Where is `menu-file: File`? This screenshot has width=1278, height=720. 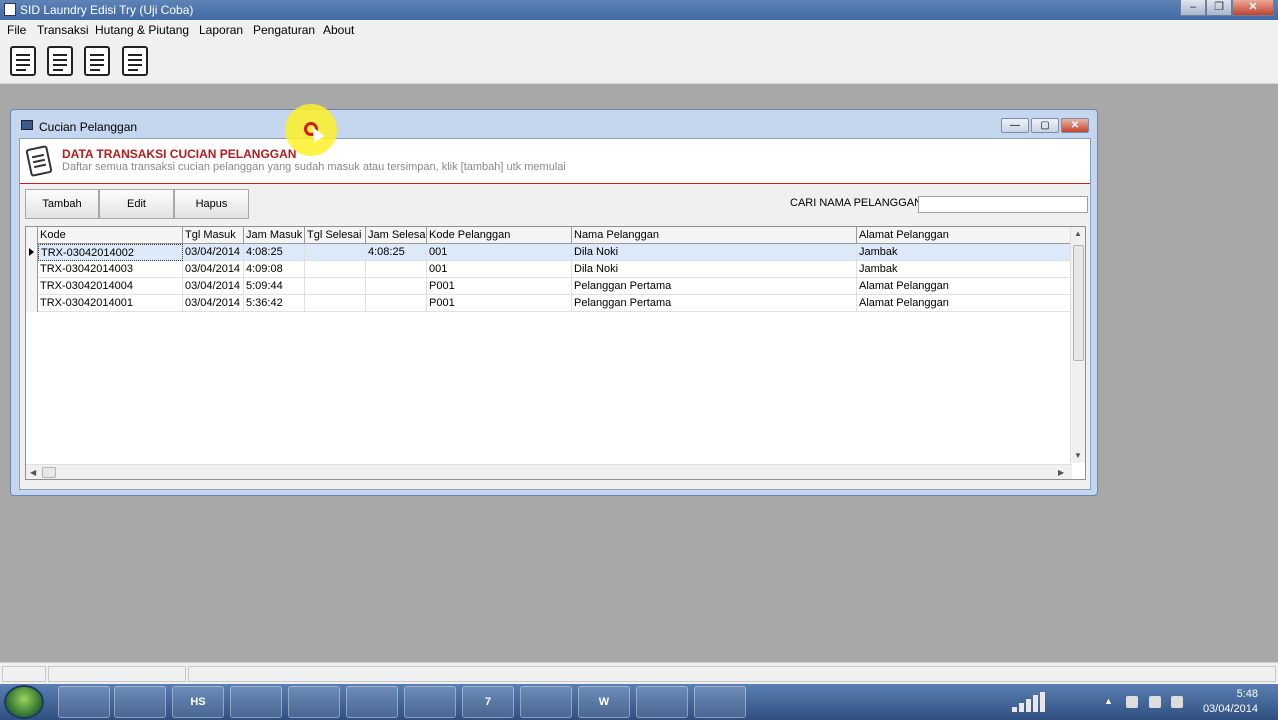 menu-file: File is located at coordinates (16, 30).